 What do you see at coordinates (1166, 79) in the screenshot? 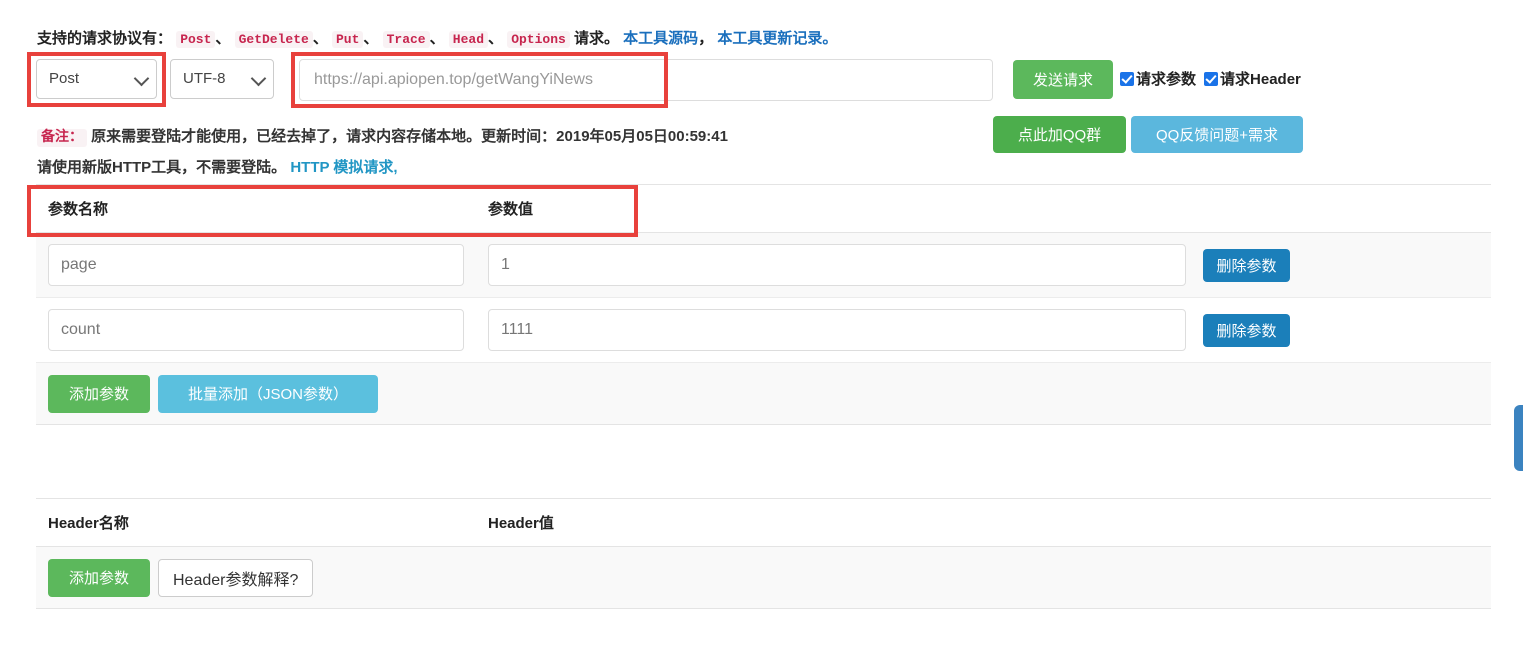
I see `request-params-label: 请求参数` at bounding box center [1166, 79].